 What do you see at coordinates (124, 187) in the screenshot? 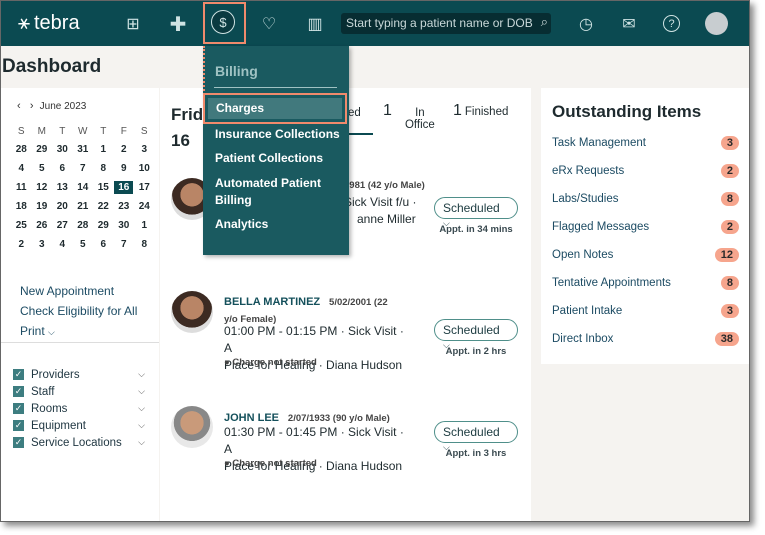
I see `calendar-day-selected: 16` at bounding box center [124, 187].